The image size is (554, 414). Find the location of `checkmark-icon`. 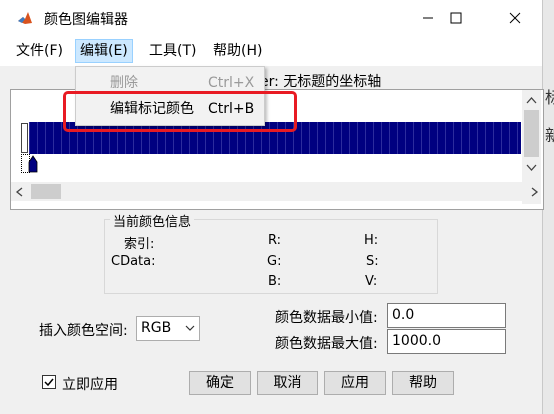

checkmark-icon is located at coordinates (49, 382).